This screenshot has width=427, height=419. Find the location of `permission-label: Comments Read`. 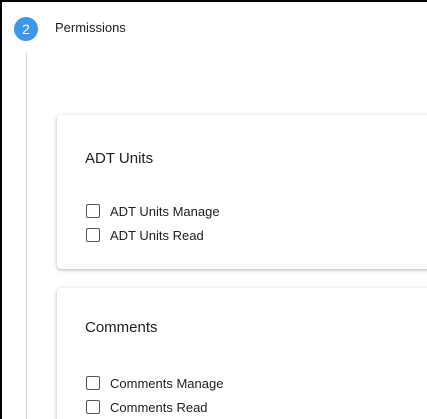

permission-label: Comments Read is located at coordinates (159, 407).